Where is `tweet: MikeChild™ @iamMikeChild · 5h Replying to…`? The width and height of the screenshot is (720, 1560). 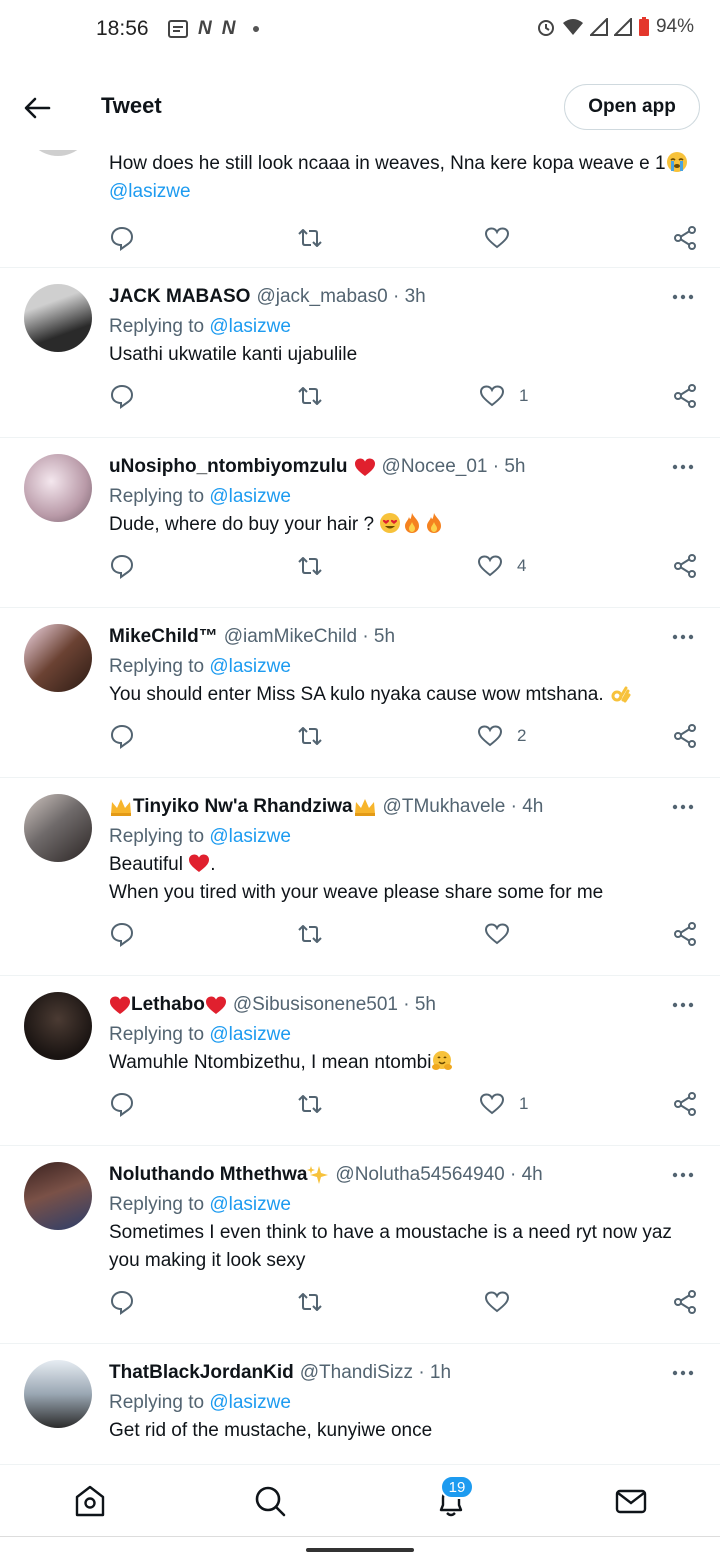
tweet: MikeChild™ @iamMikeChild · 5h Replying to… is located at coordinates (360, 693).